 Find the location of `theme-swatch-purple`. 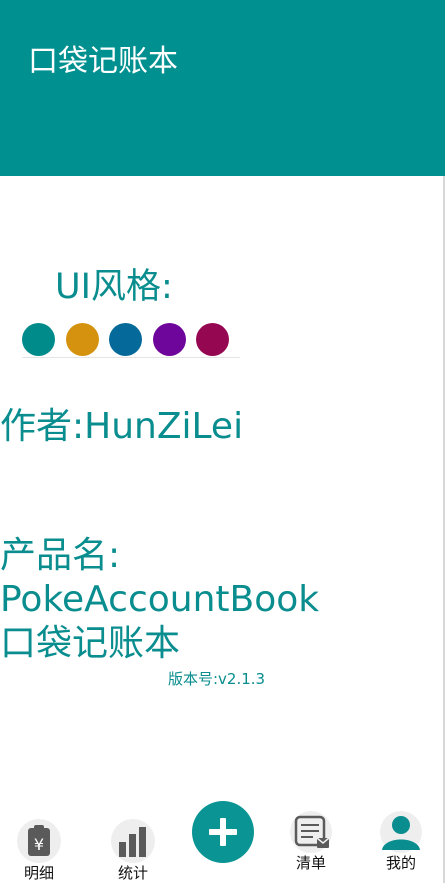

theme-swatch-purple is located at coordinates (169, 339).